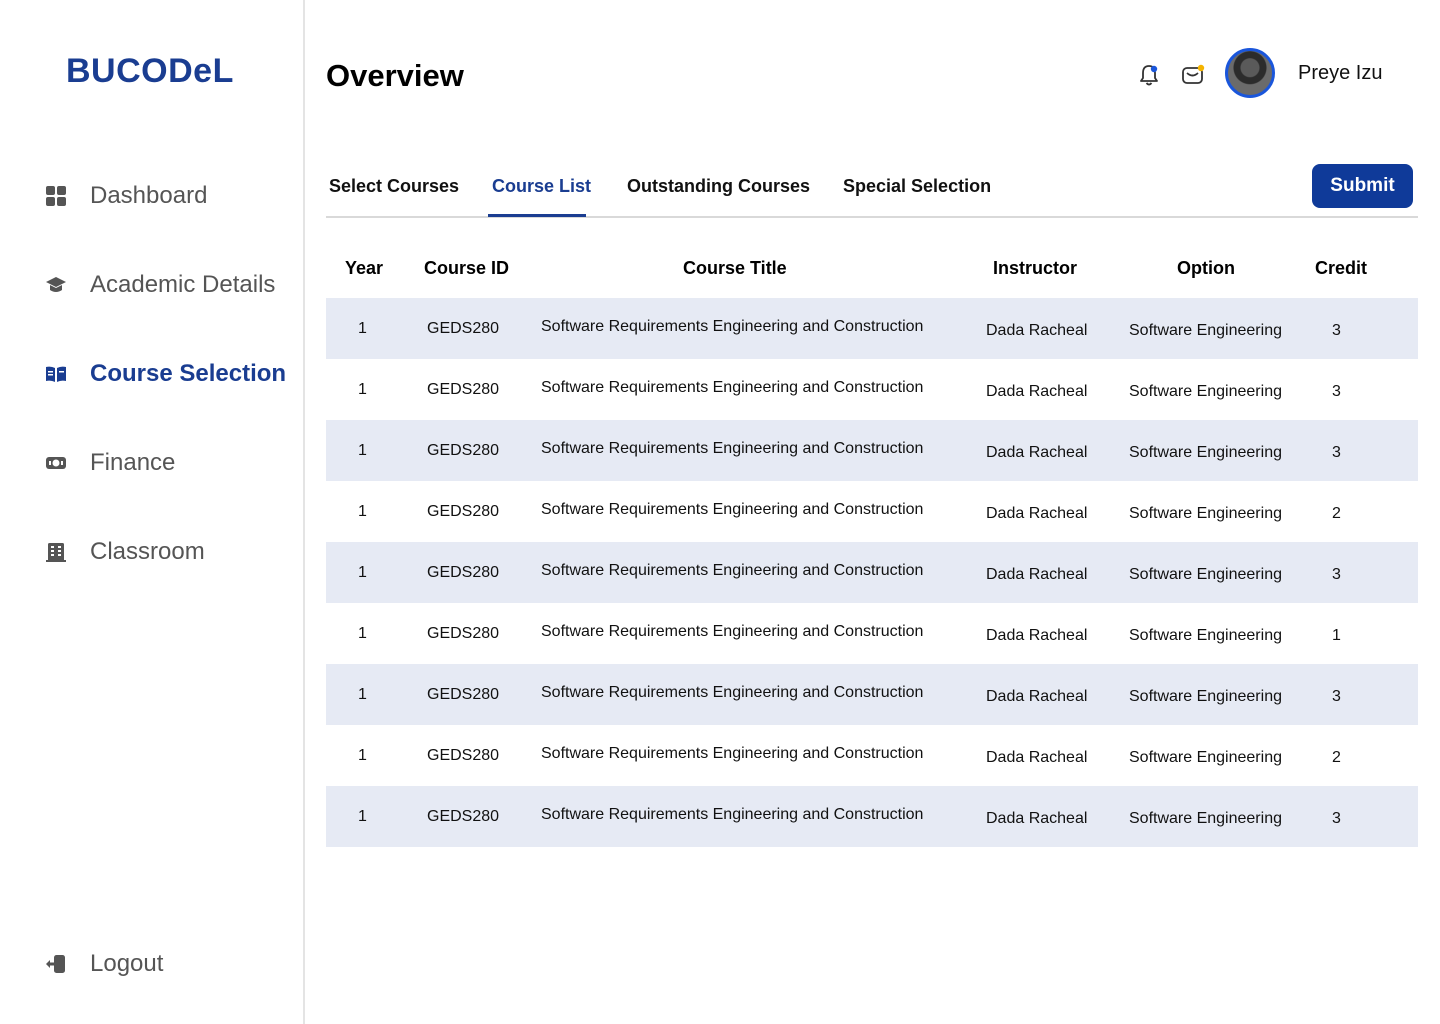  I want to click on sidebar-item-course-selection: Course Selection, so click(165, 374).